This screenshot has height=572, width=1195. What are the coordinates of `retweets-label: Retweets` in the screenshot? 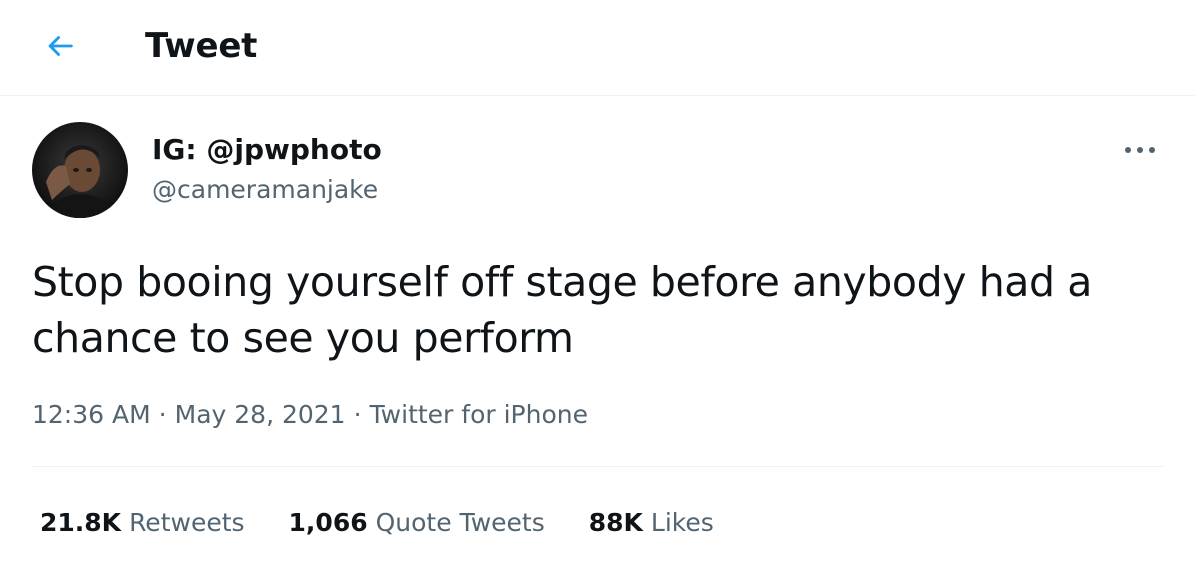 It's located at (187, 522).